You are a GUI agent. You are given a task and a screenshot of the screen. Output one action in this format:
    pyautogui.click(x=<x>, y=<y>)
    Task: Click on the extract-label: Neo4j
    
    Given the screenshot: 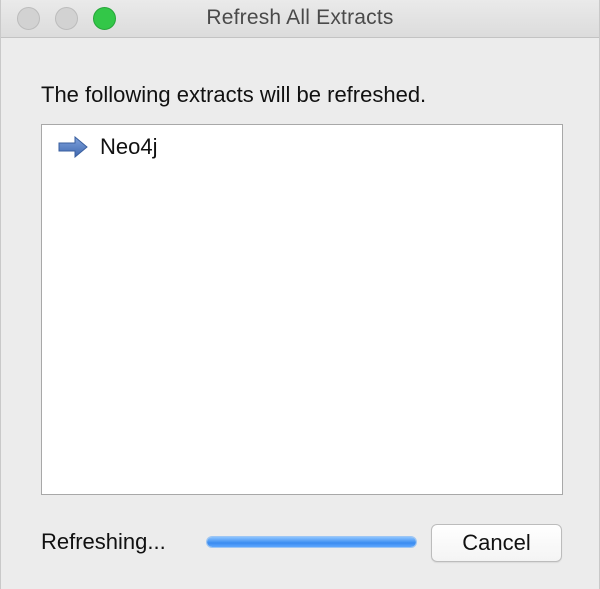 What is the action you would take?
    pyautogui.click(x=129, y=146)
    